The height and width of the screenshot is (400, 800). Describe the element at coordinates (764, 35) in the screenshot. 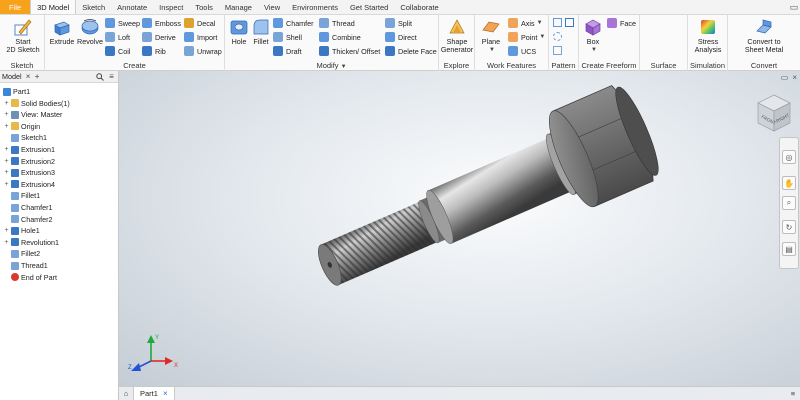

I see `convert-to-sheet-metal-button: Convert to Sheet Metal` at that location.